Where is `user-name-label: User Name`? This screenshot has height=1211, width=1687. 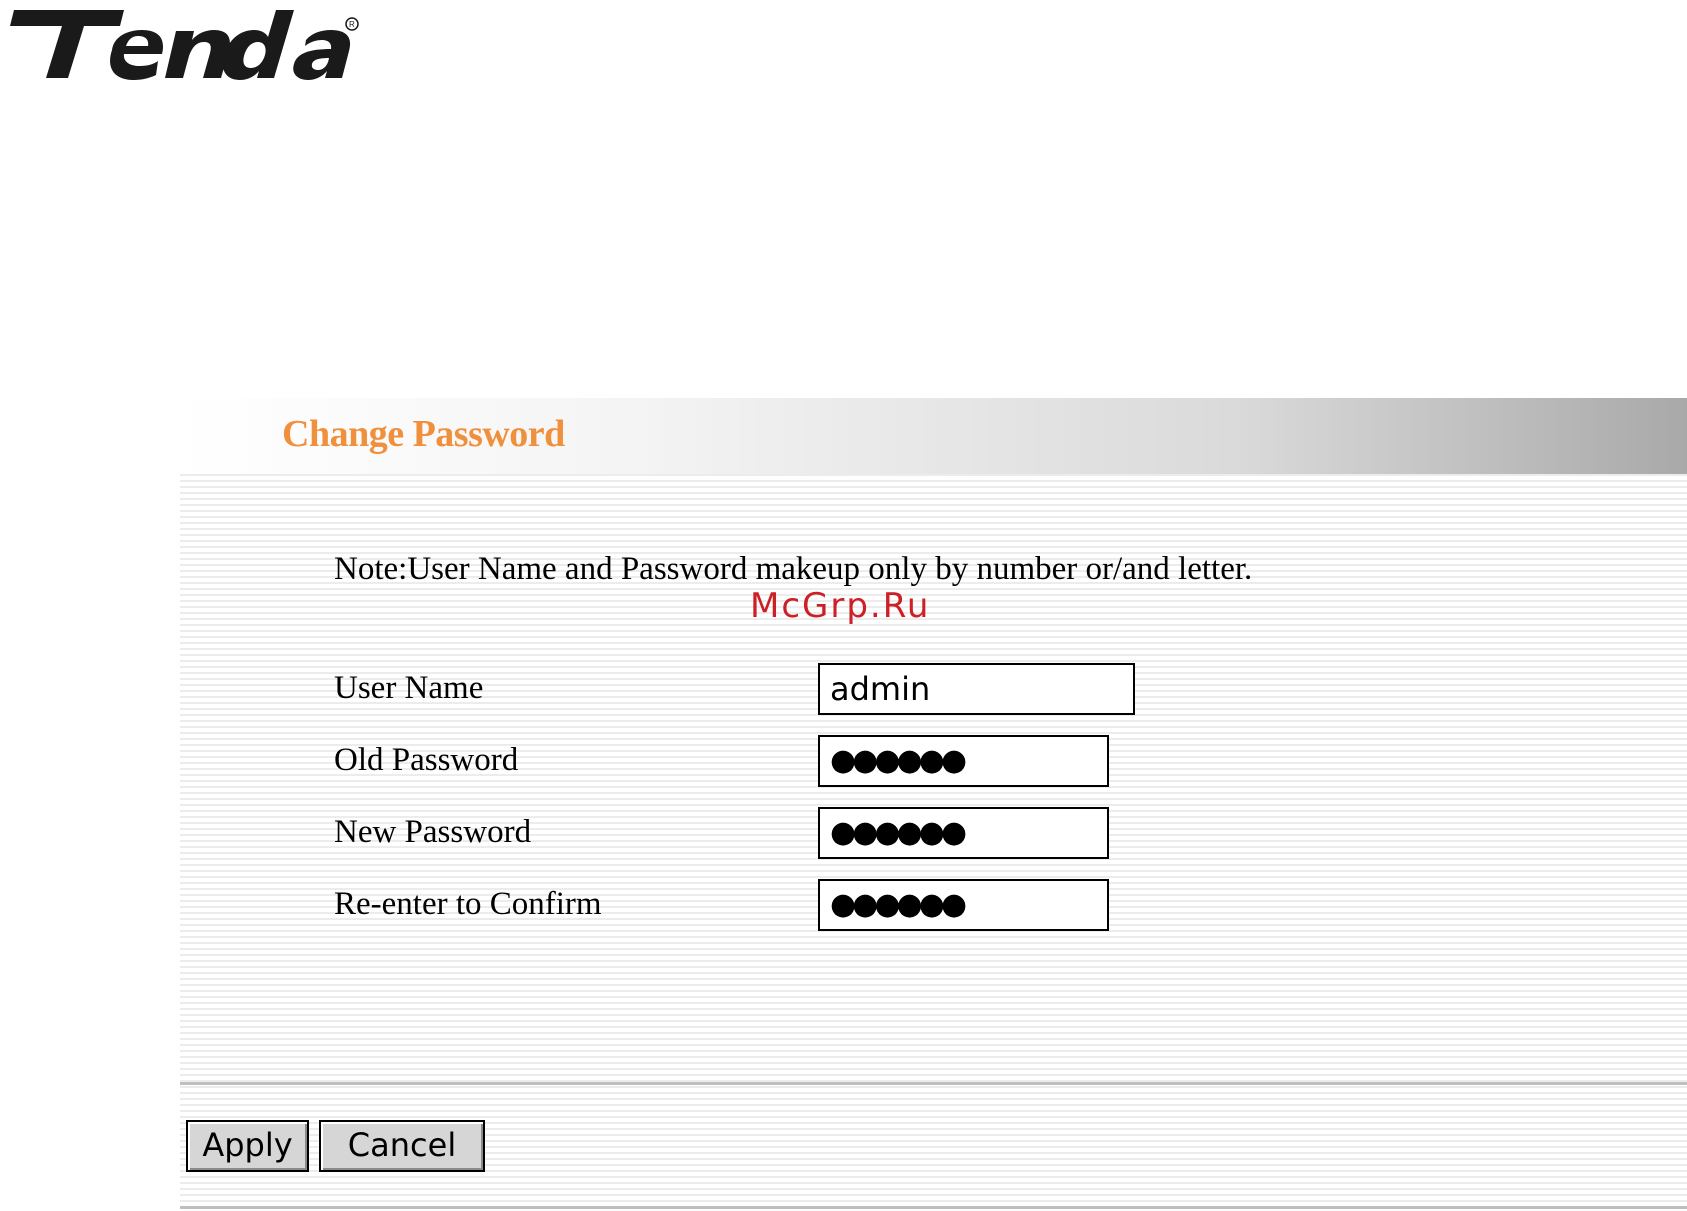 user-name-label: User Name is located at coordinates (409, 688).